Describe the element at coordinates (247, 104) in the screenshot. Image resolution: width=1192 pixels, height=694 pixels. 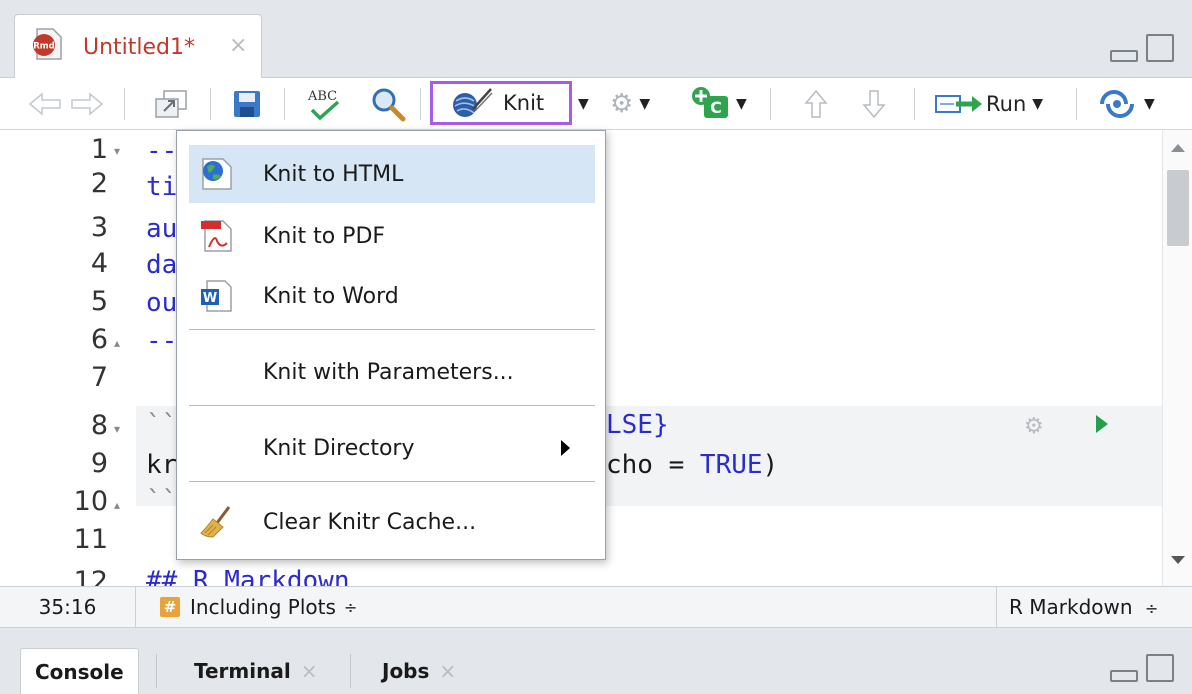
I see `save-button` at that location.